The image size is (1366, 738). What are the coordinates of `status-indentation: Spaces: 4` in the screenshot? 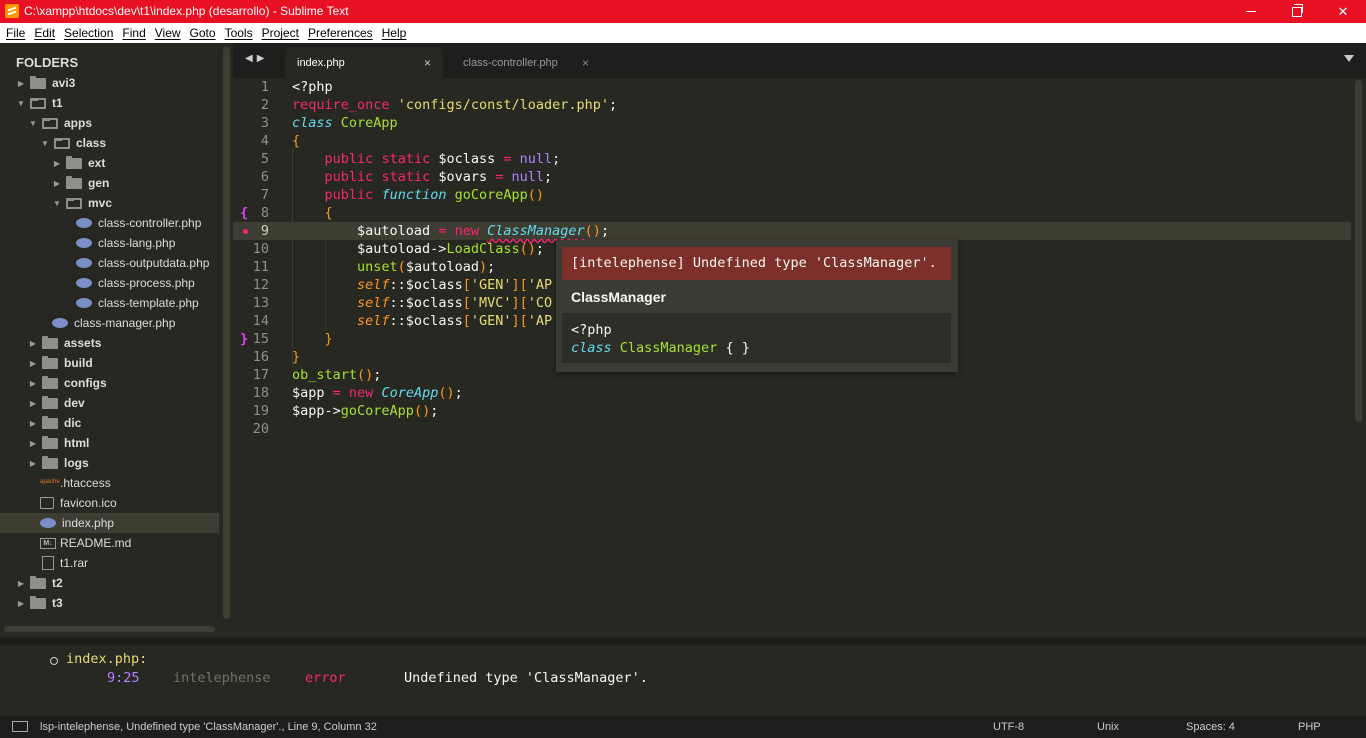 It's located at (1210, 727).